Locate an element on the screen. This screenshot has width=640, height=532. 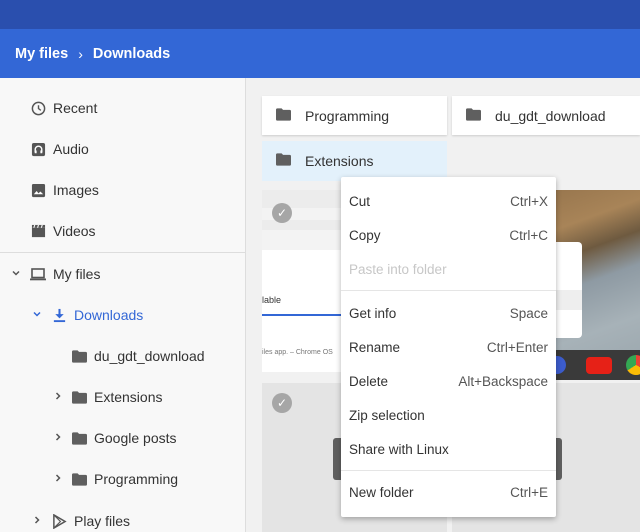
menu-item-label: Share with Linux is located at coordinates (399, 449).